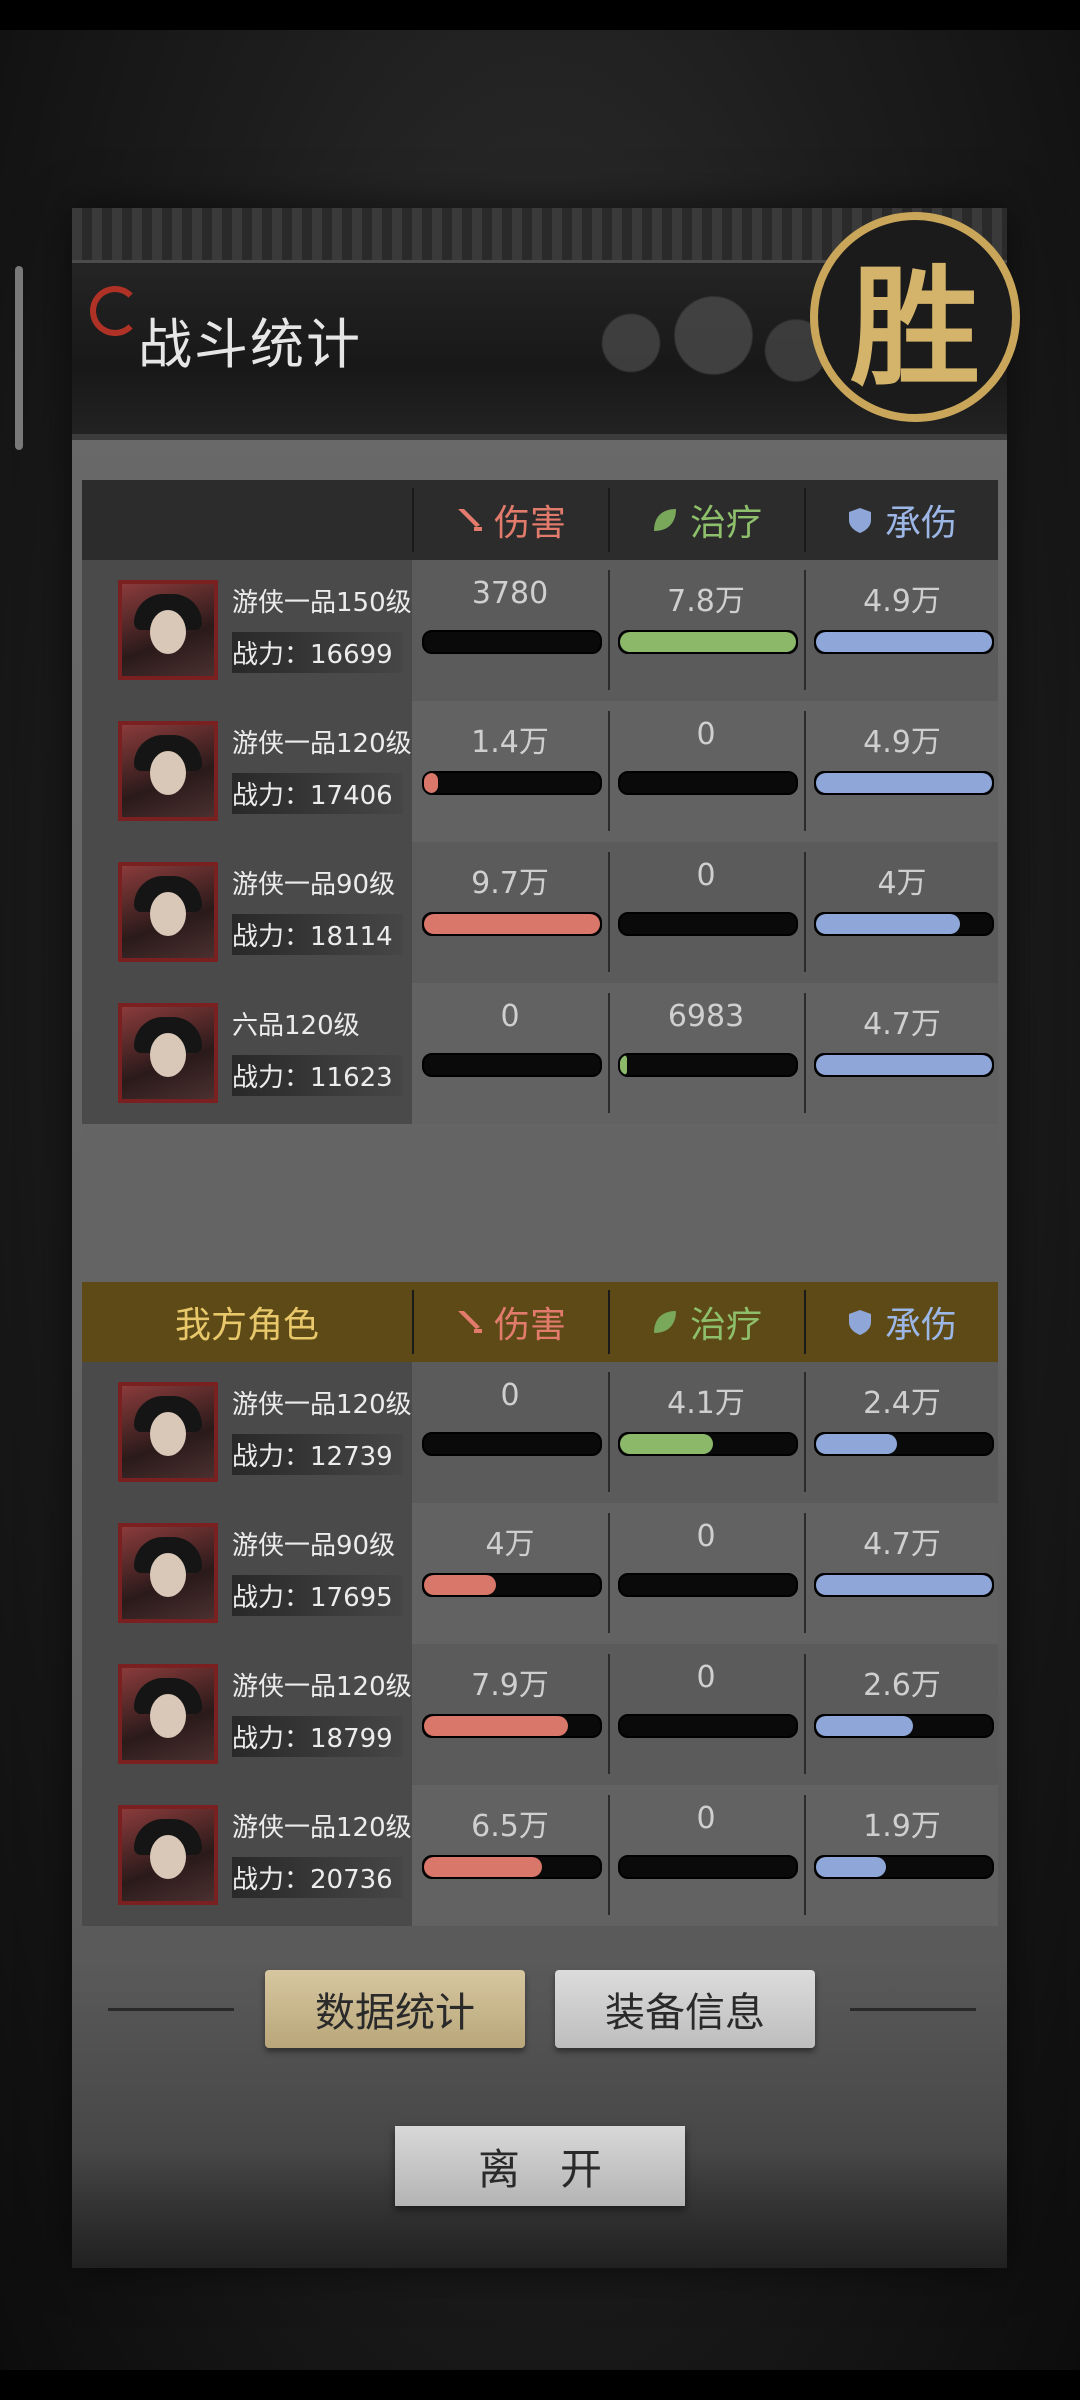 The height and width of the screenshot is (2400, 1080). I want to click on damage-value: 6.5万, so click(510, 1826).